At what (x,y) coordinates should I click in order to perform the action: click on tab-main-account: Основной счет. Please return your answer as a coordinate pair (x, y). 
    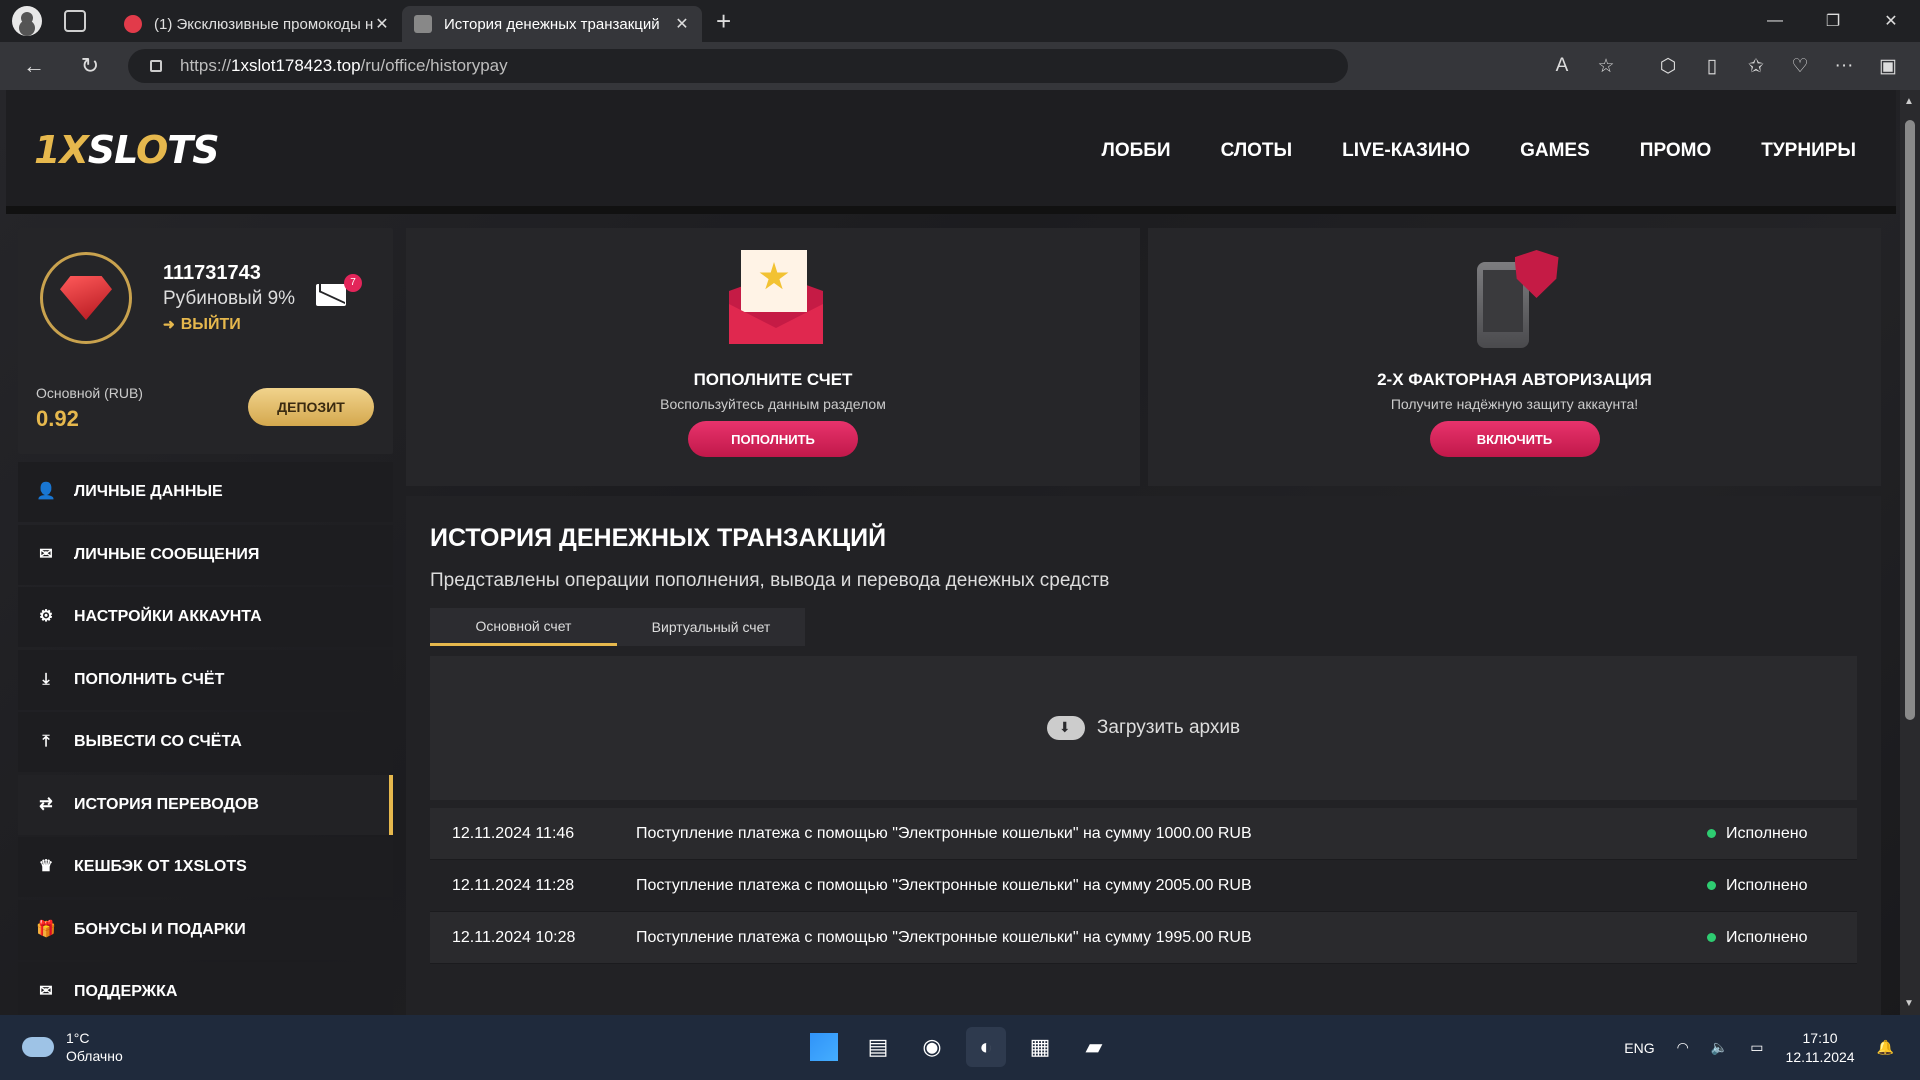
    Looking at the image, I should click on (523, 627).